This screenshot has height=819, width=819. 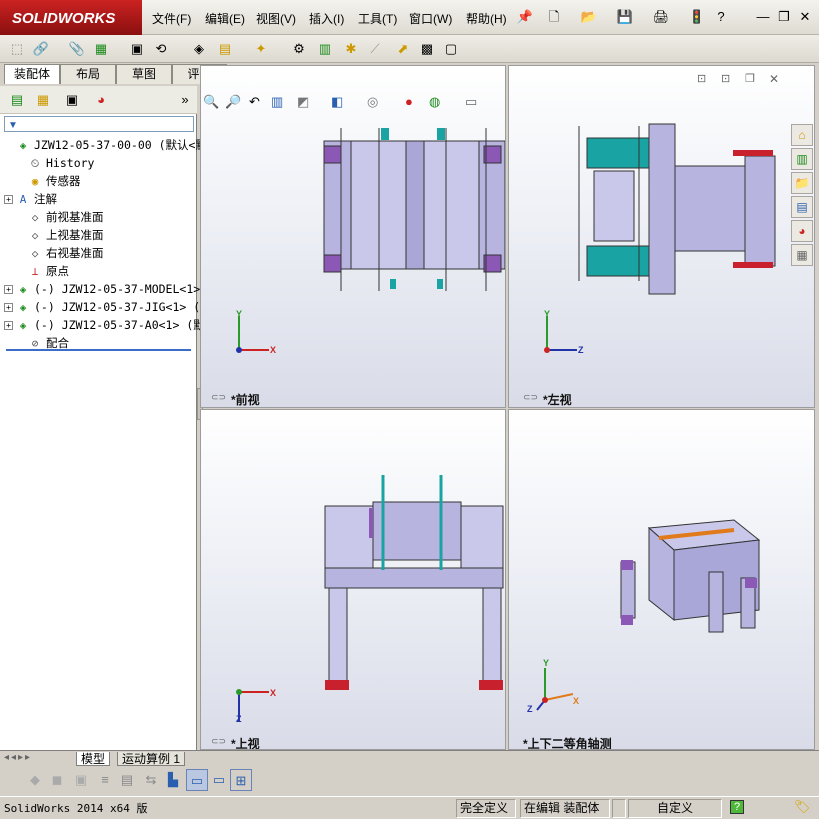 I want to click on hide-show-items-icon: ◎, so click(x=372, y=102).